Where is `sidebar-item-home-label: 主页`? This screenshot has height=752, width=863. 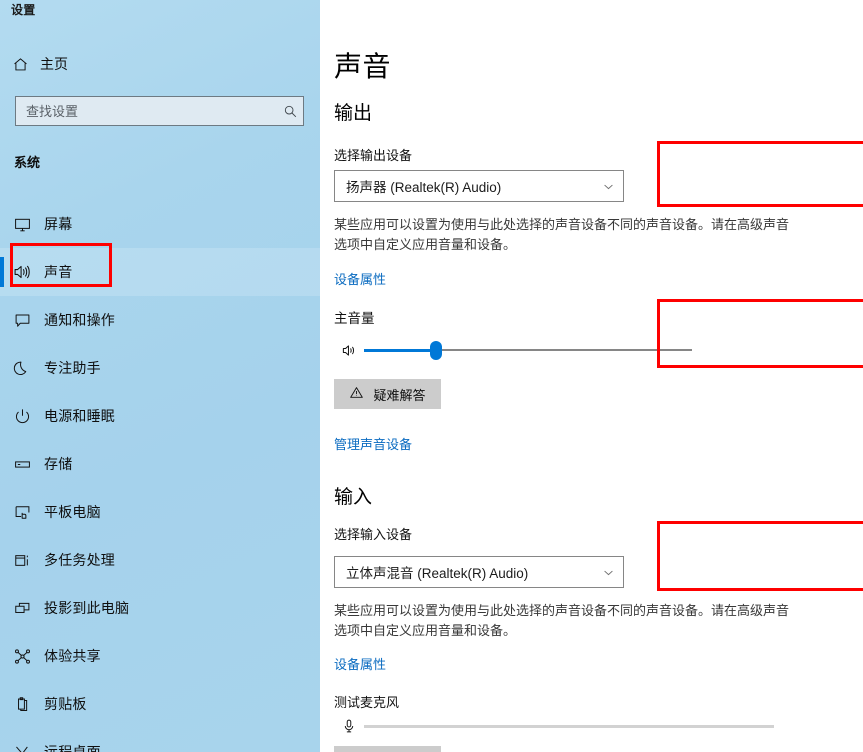
sidebar-item-home-label: 主页 is located at coordinates (54, 64).